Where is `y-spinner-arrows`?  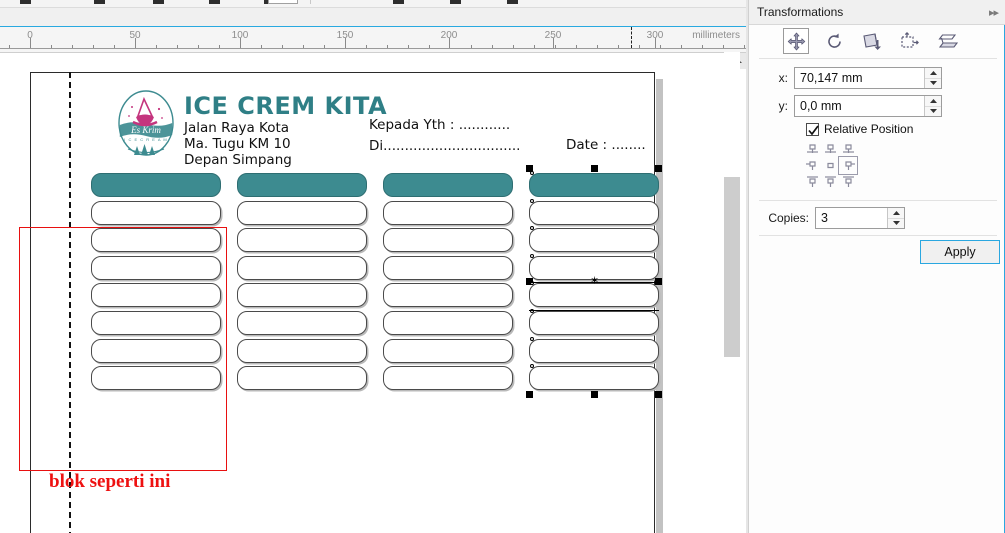
y-spinner-arrows is located at coordinates (932, 106).